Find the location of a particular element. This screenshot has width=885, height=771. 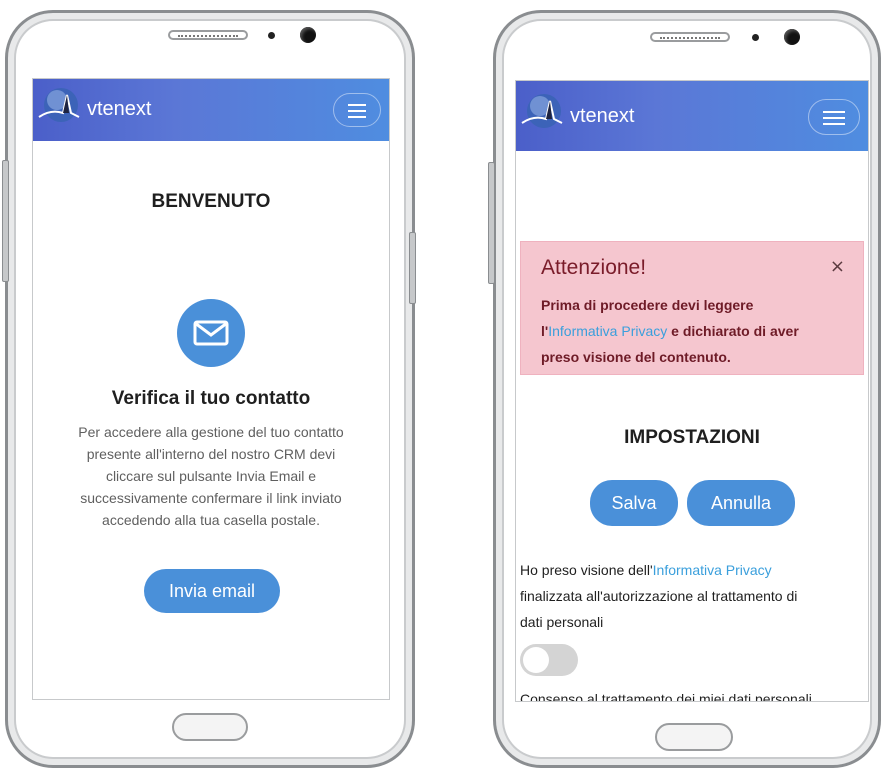

close-icon: × is located at coordinates (837, 266).